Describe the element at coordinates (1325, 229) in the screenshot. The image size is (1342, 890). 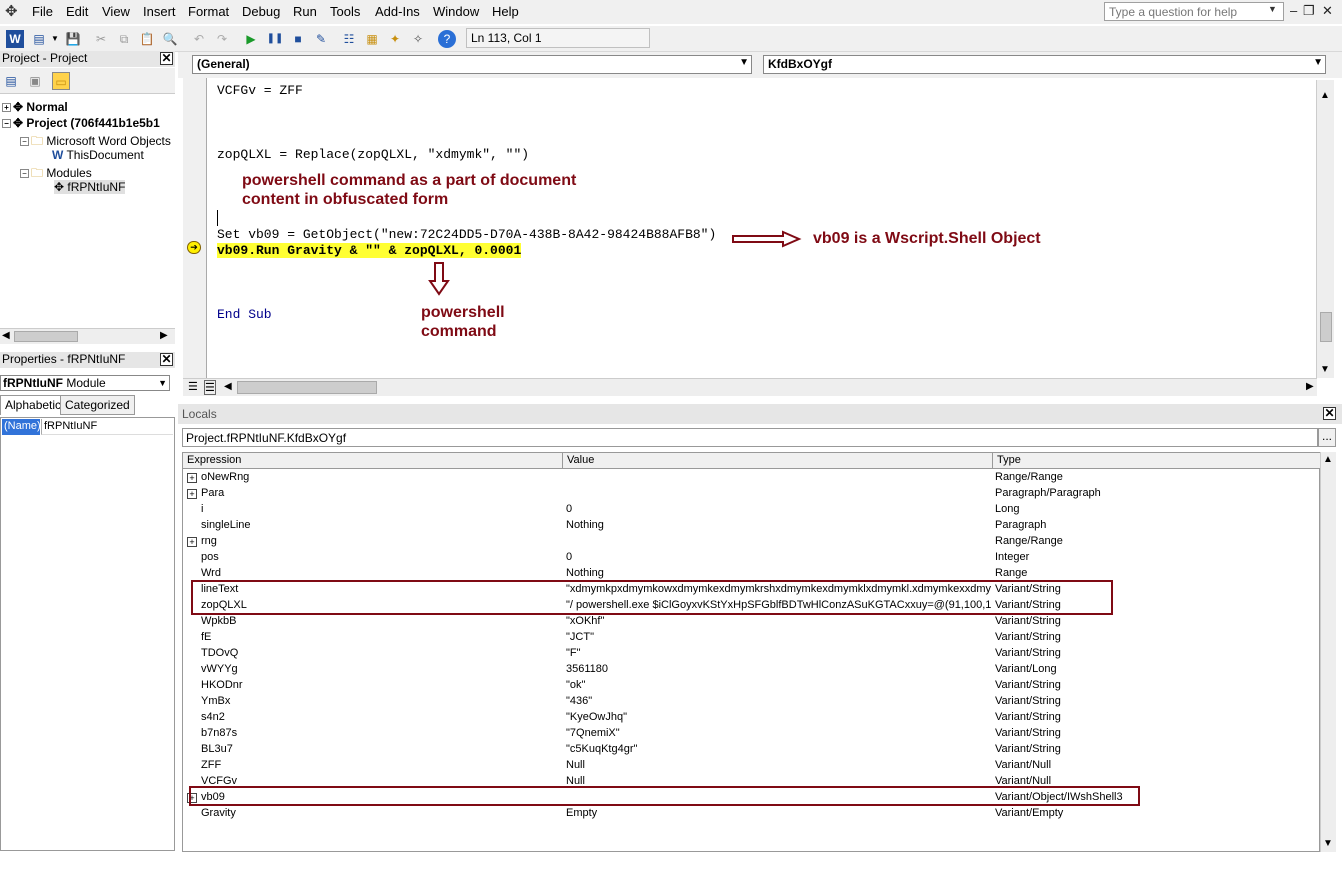
I see `code-vertical-scrollbar: ▲ ▼` at that location.